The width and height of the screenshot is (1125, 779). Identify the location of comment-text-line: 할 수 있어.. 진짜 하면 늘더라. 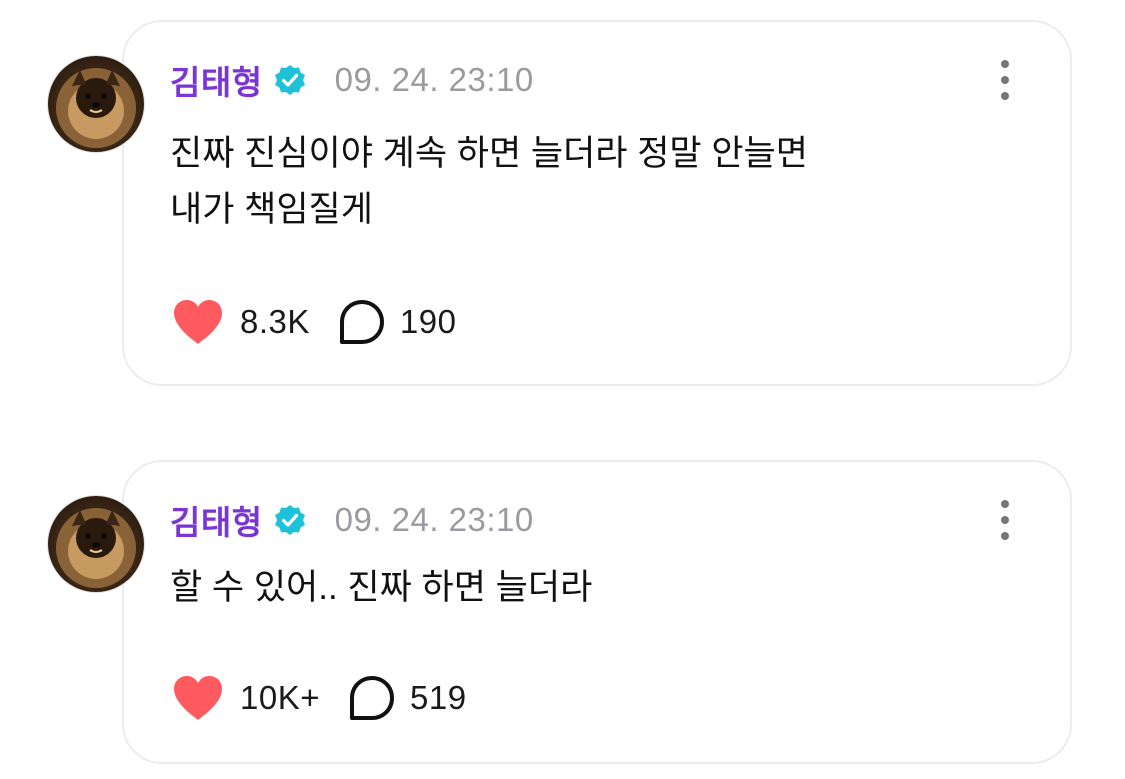
(381, 587).